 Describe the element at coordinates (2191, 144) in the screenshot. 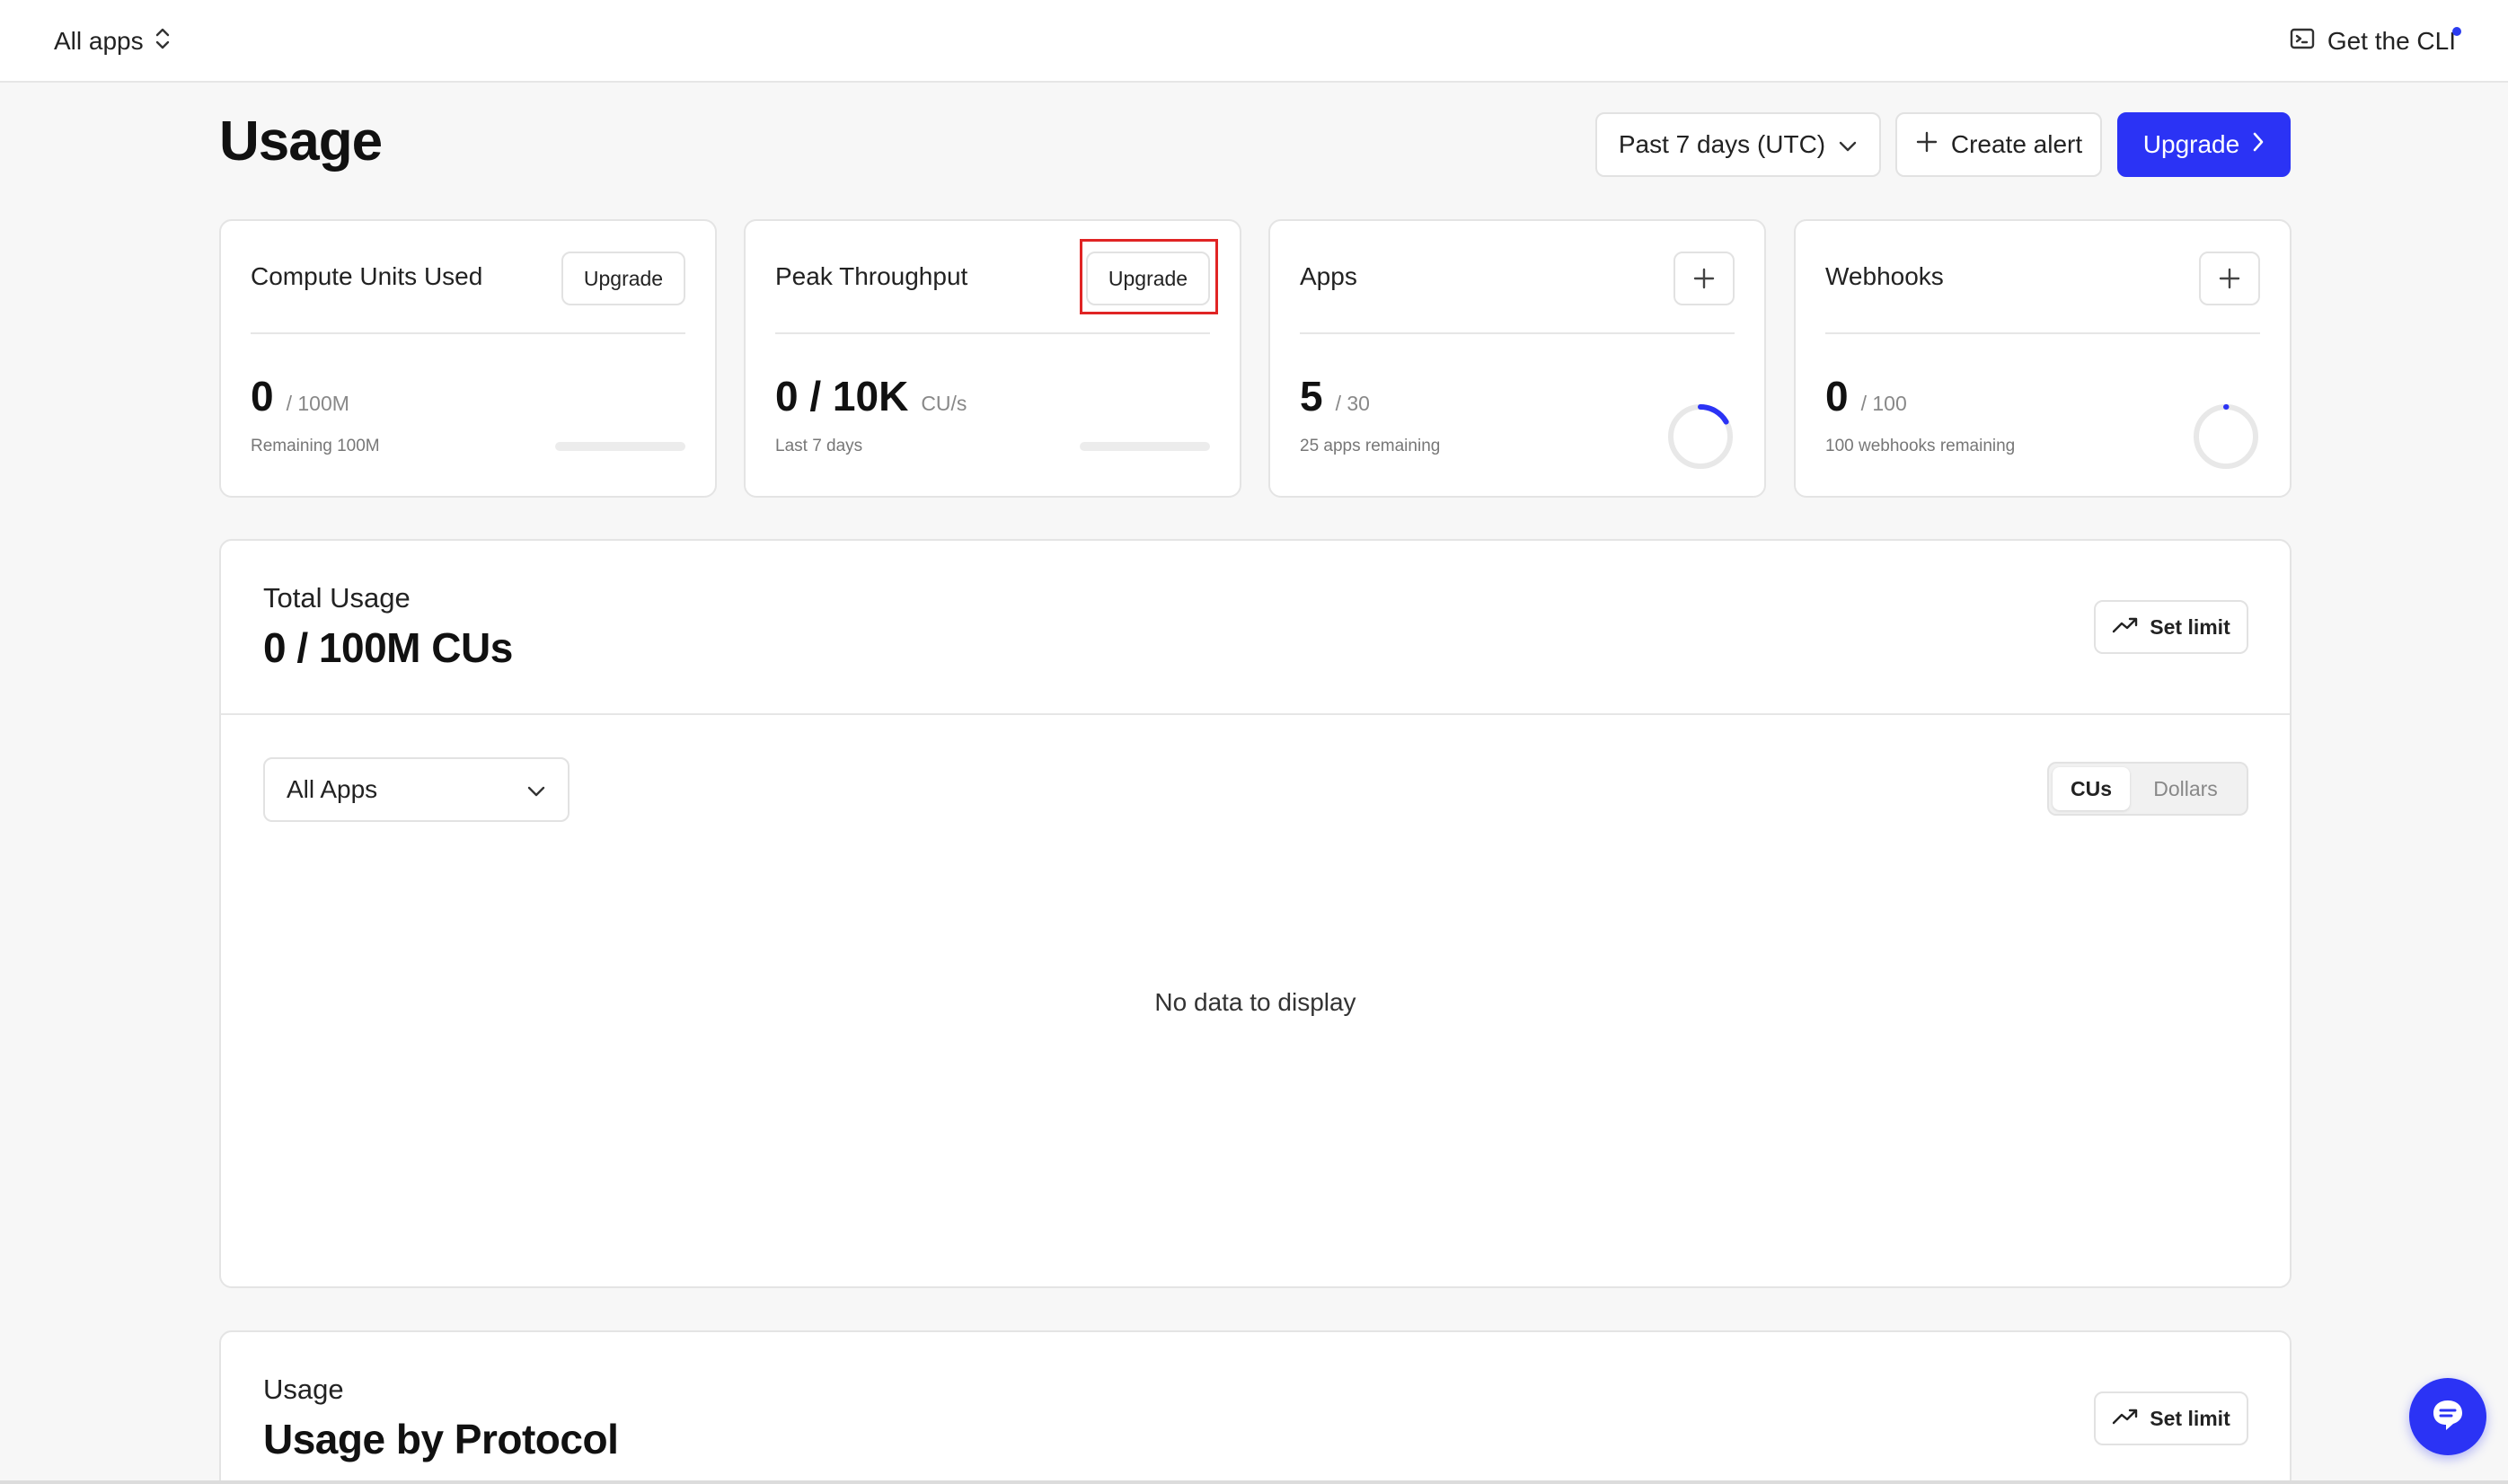

I see `upgrade-label: Upgrade` at that location.